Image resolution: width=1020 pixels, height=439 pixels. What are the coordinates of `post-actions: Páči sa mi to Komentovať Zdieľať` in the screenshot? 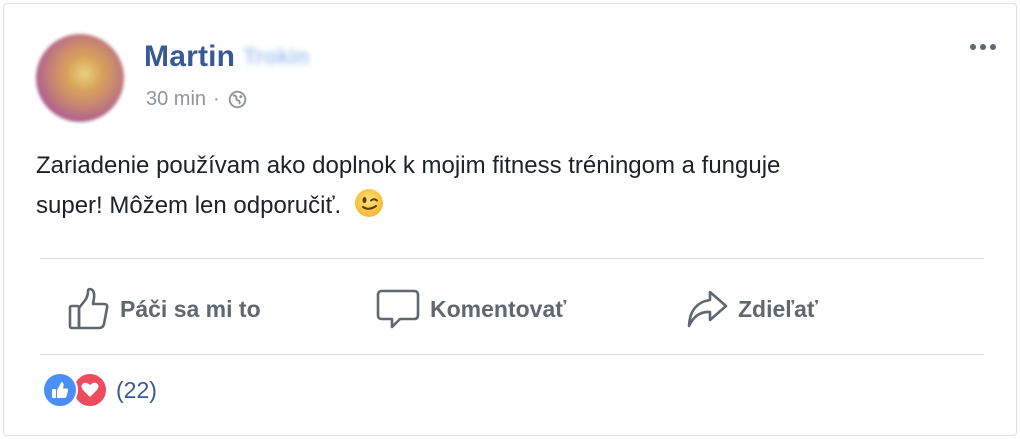 It's located at (512, 309).